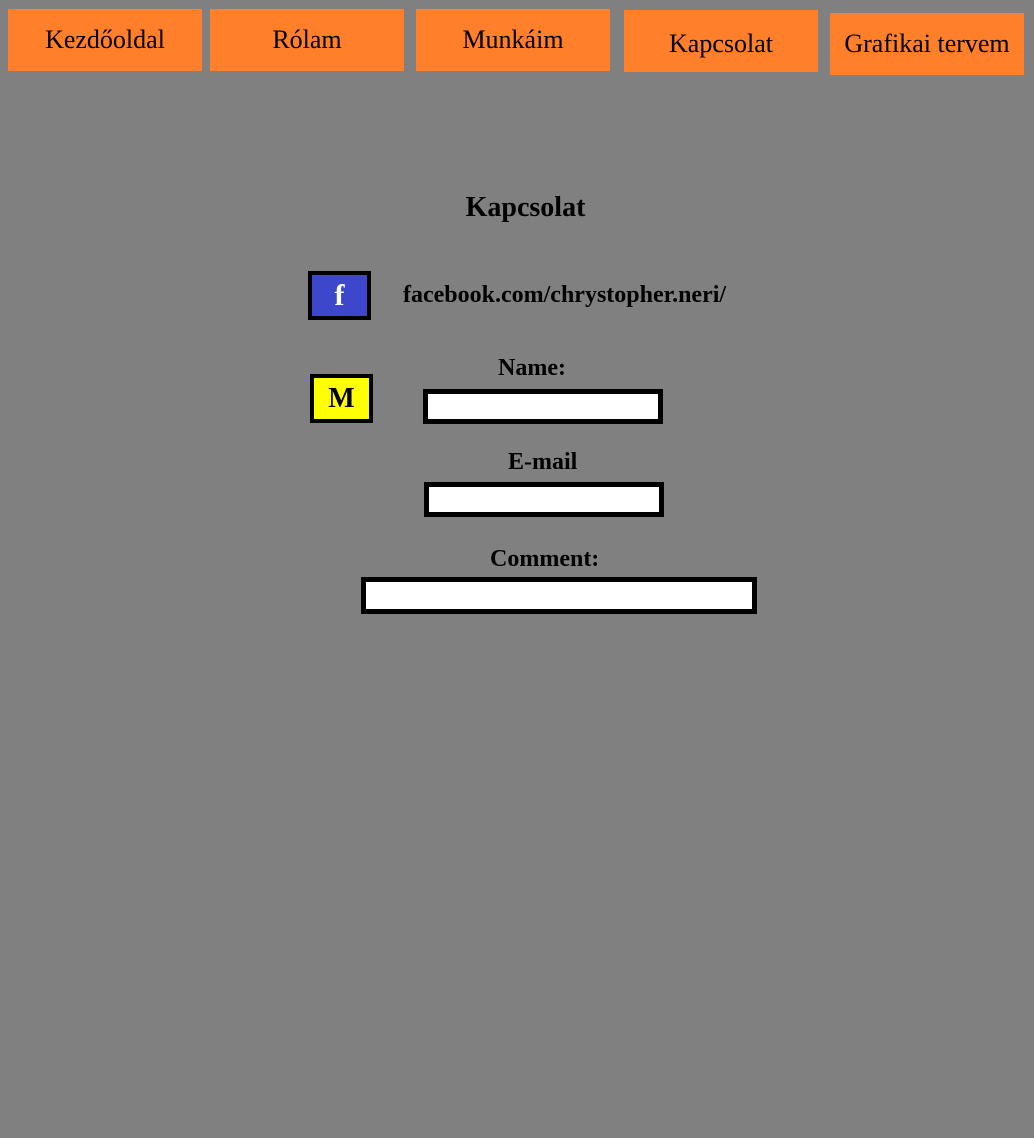 The image size is (1034, 1138). What do you see at coordinates (545, 559) in the screenshot?
I see `comment-label: Comment:` at bounding box center [545, 559].